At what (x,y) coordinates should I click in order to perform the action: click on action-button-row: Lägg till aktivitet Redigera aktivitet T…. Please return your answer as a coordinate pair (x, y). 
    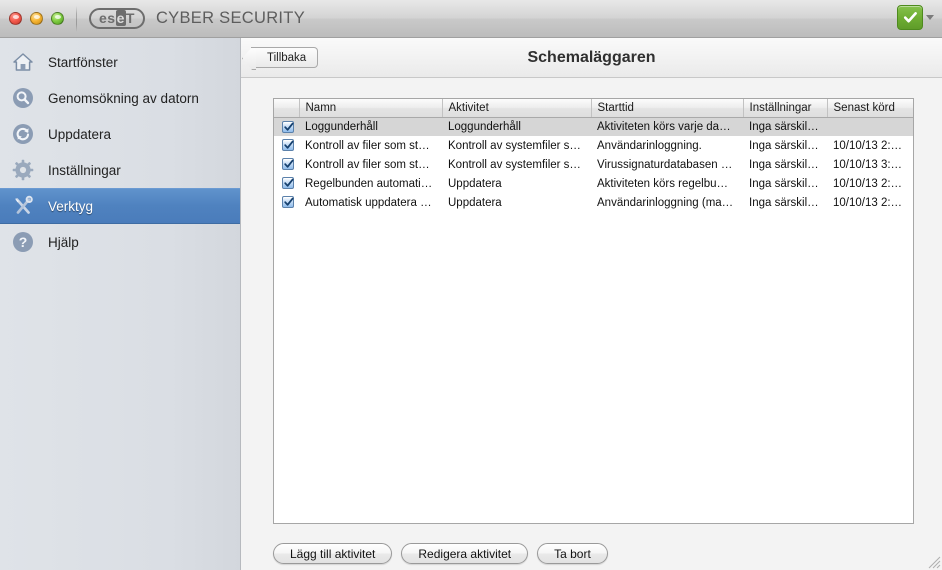
    Looking at the image, I should click on (593, 547).